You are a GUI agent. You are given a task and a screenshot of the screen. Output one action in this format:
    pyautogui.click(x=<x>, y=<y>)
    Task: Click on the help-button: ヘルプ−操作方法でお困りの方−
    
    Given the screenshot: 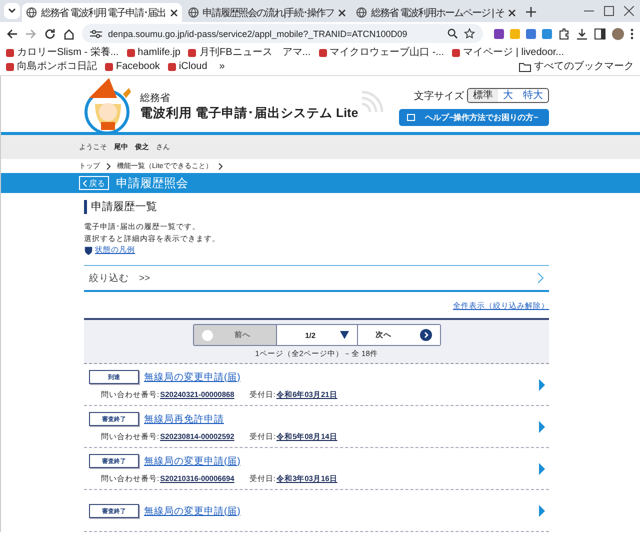 What is the action you would take?
    pyautogui.click(x=474, y=117)
    